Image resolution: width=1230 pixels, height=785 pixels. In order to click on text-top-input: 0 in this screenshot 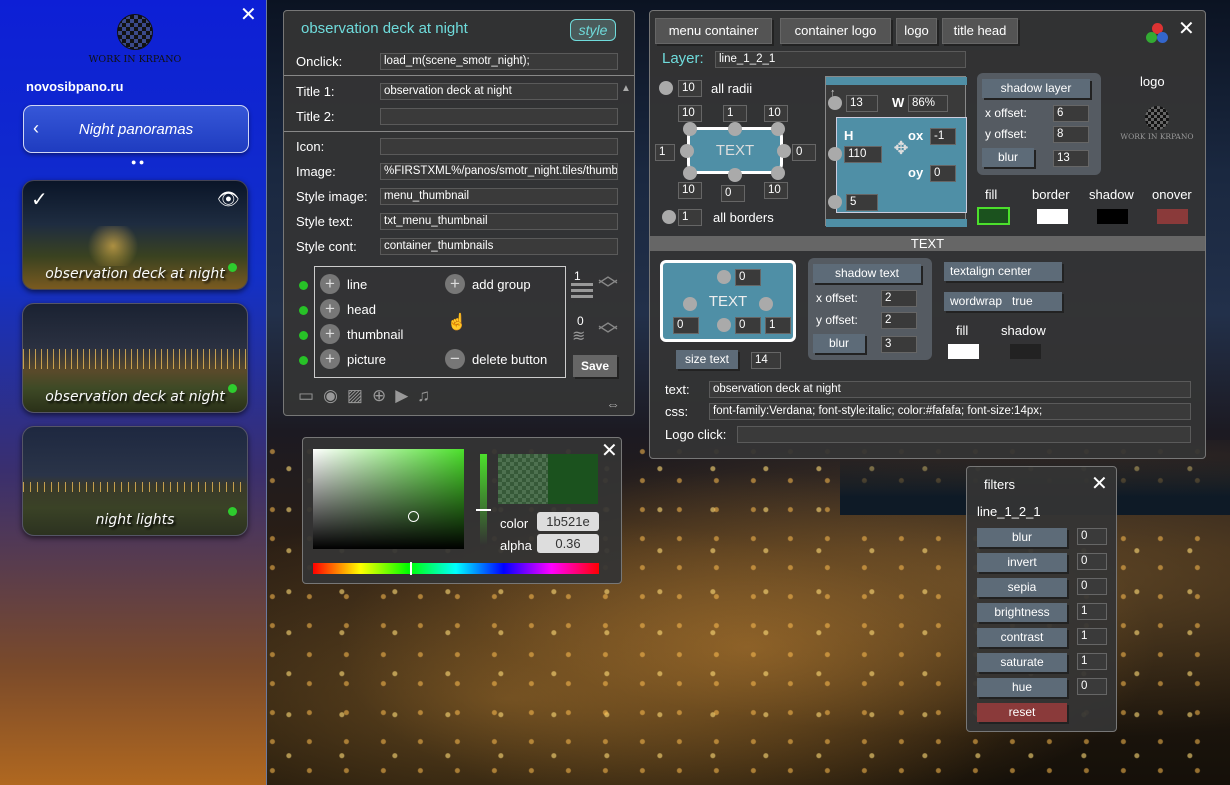, I will do `click(748, 277)`.